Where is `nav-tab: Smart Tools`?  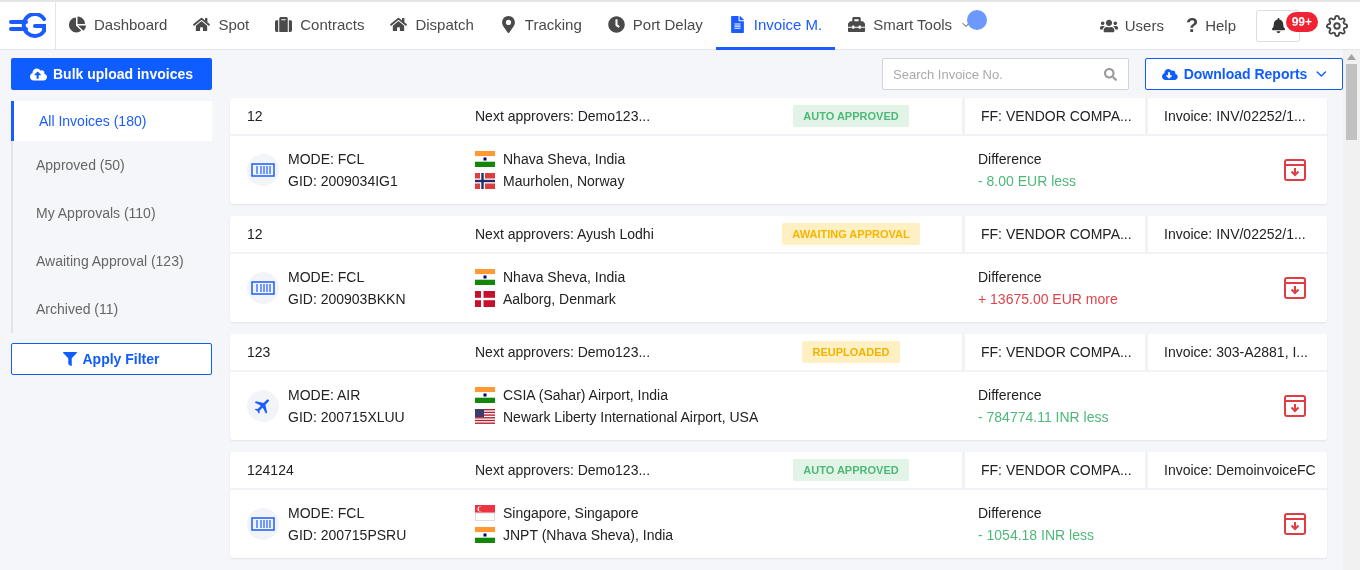
nav-tab: Smart Tools is located at coordinates (910, 26).